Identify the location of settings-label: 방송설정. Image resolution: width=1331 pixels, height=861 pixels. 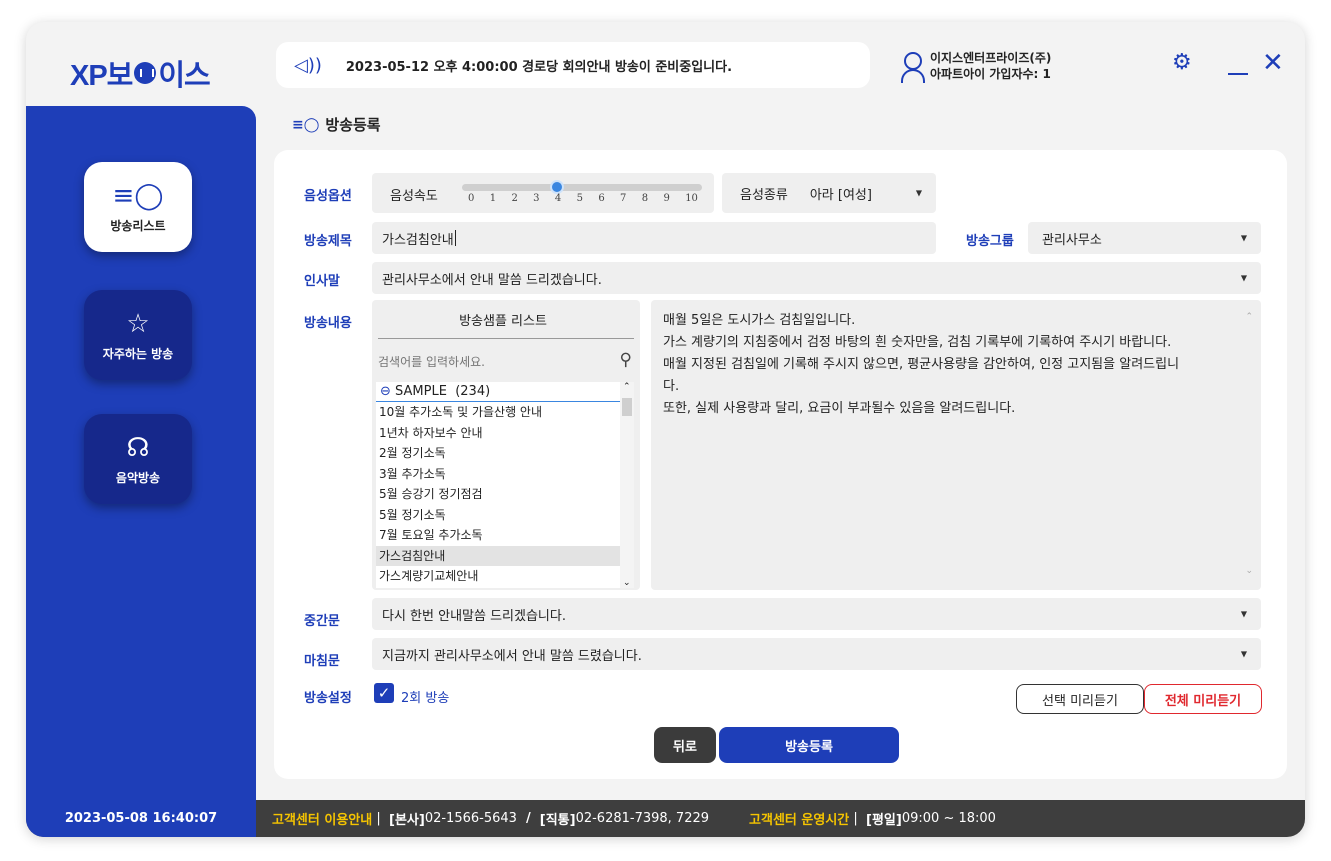
(328, 698).